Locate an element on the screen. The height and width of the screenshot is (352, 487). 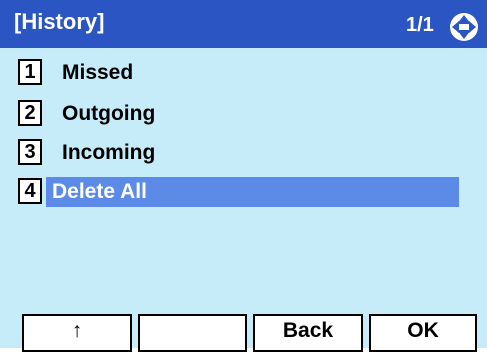
menu-item-label: Incoming is located at coordinates (109, 152).